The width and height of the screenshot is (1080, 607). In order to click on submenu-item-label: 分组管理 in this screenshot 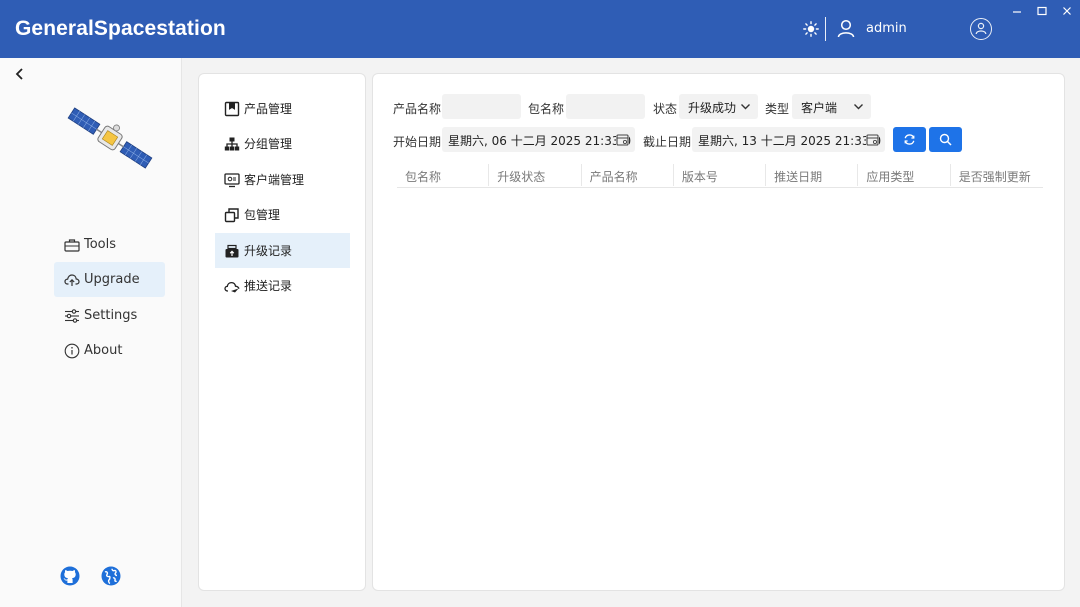, I will do `click(268, 144)`.